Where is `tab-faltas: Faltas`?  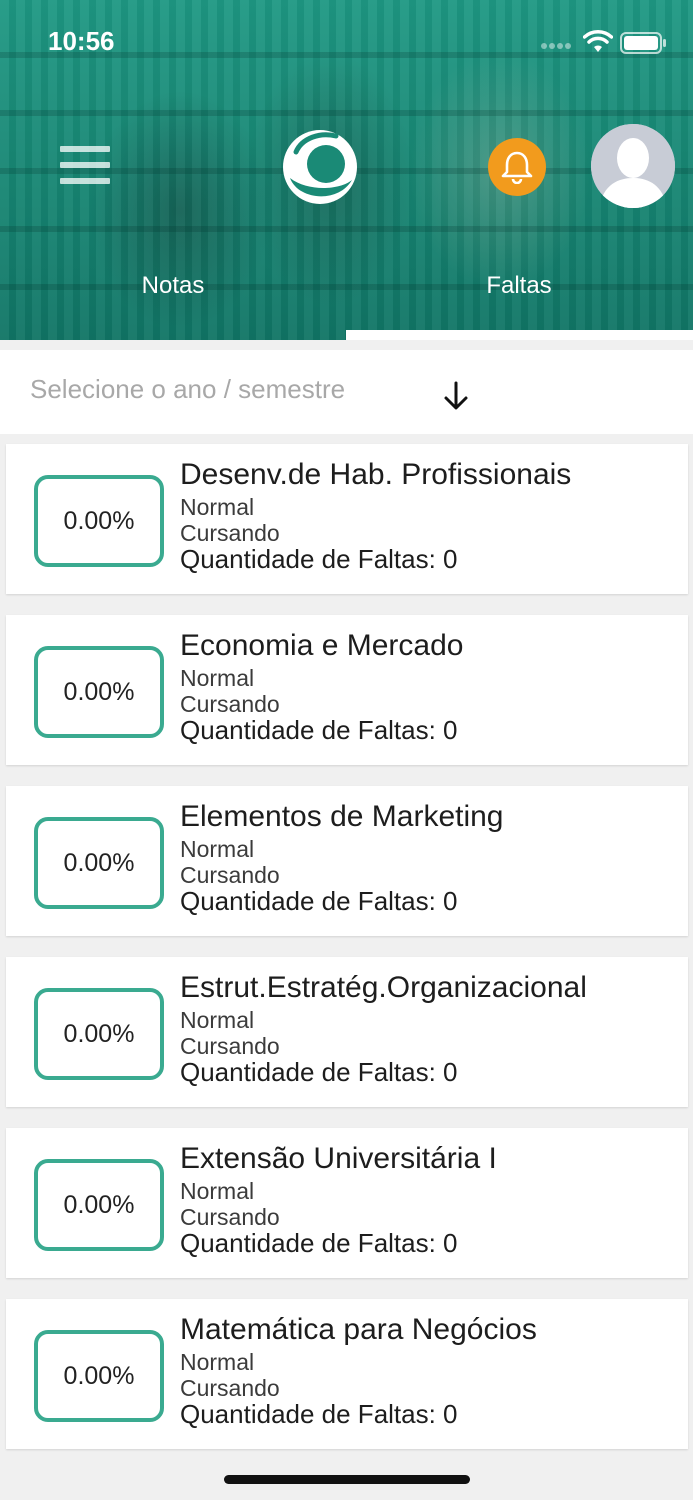 tab-faltas: Faltas is located at coordinates (519, 286).